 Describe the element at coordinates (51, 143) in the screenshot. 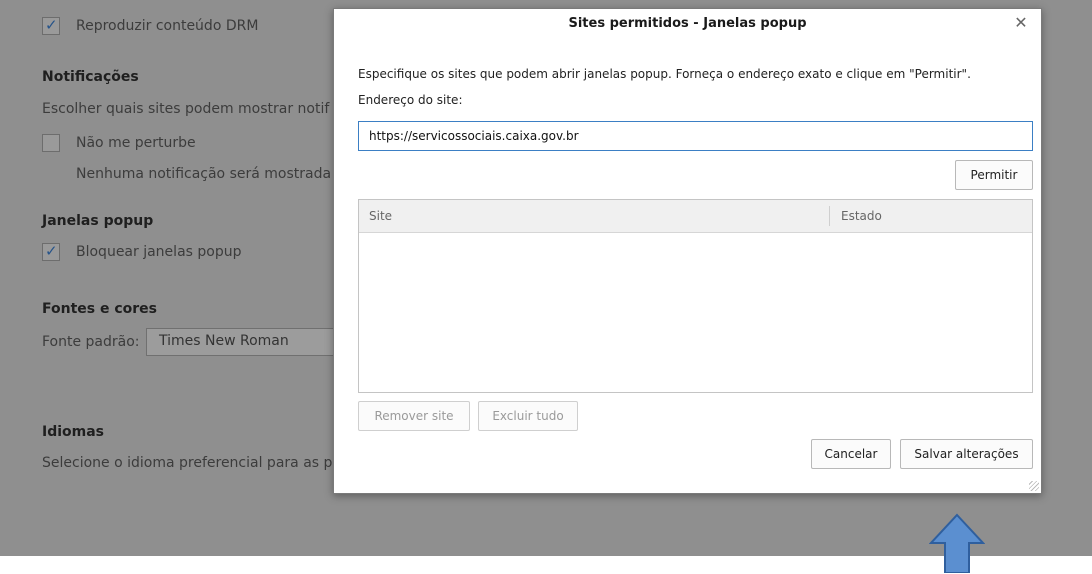

I see `do-not-disturb-checkbox` at that location.